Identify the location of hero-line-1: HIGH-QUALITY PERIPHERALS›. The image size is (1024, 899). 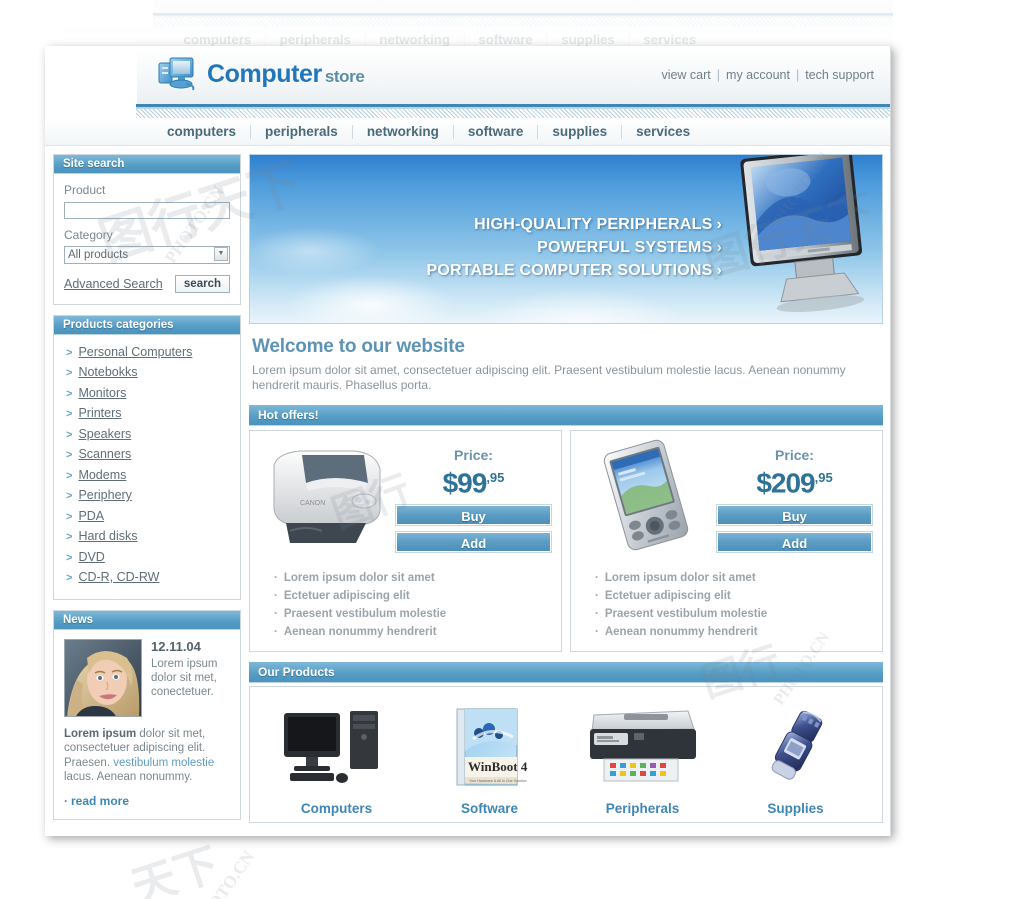
(574, 224).